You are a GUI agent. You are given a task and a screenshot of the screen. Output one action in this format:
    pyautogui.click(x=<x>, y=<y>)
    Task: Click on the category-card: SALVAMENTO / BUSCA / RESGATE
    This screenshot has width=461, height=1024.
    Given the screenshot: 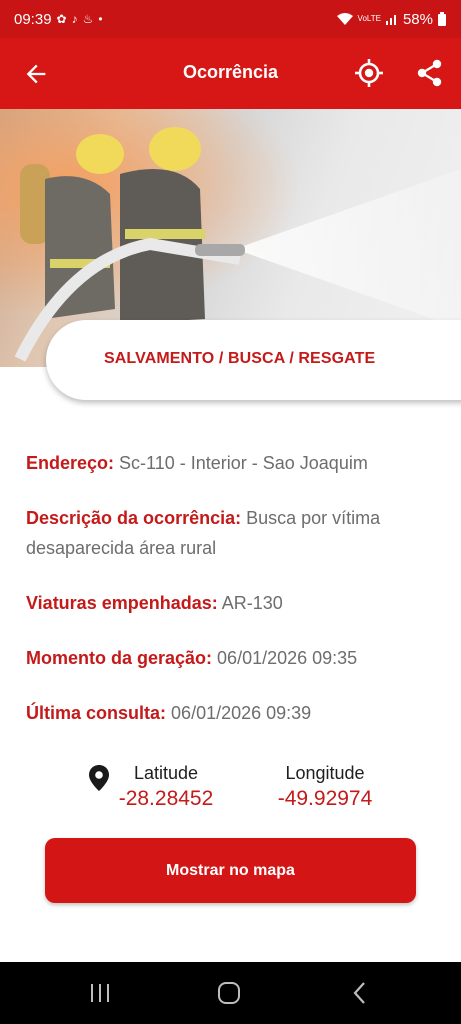 What is the action you would take?
    pyautogui.click(x=253, y=360)
    